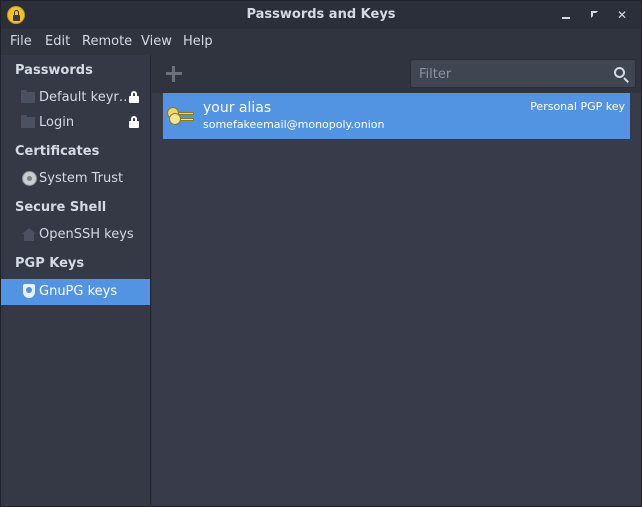 Image resolution: width=642 pixels, height=507 pixels. Describe the element at coordinates (57, 122) in the screenshot. I see `sidebar-item-label: Login` at that location.